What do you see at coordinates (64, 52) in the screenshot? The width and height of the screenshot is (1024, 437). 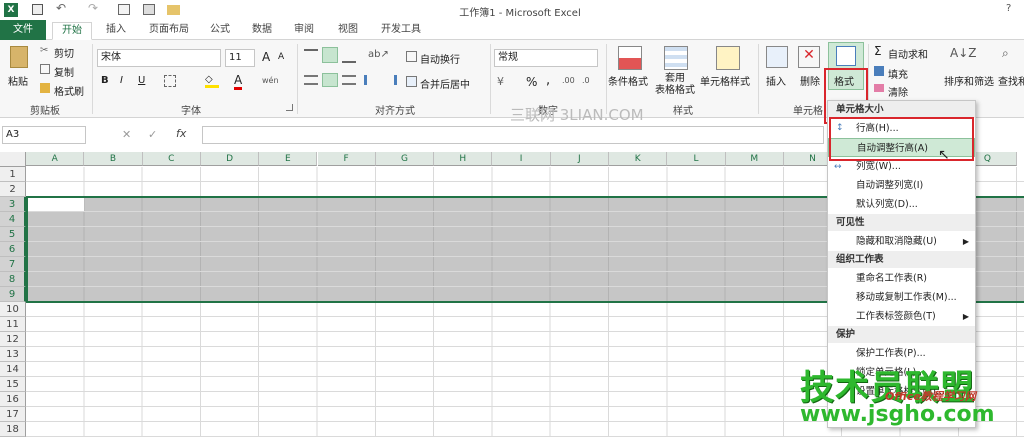 I see `cut-button: 剪切` at bounding box center [64, 52].